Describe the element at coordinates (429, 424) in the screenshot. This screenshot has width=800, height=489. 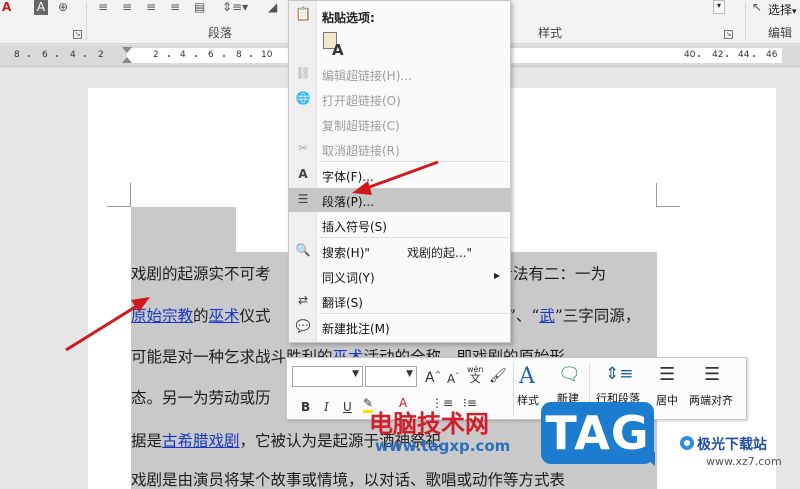
I see `watermark-site-name: 电脑技术网` at that location.